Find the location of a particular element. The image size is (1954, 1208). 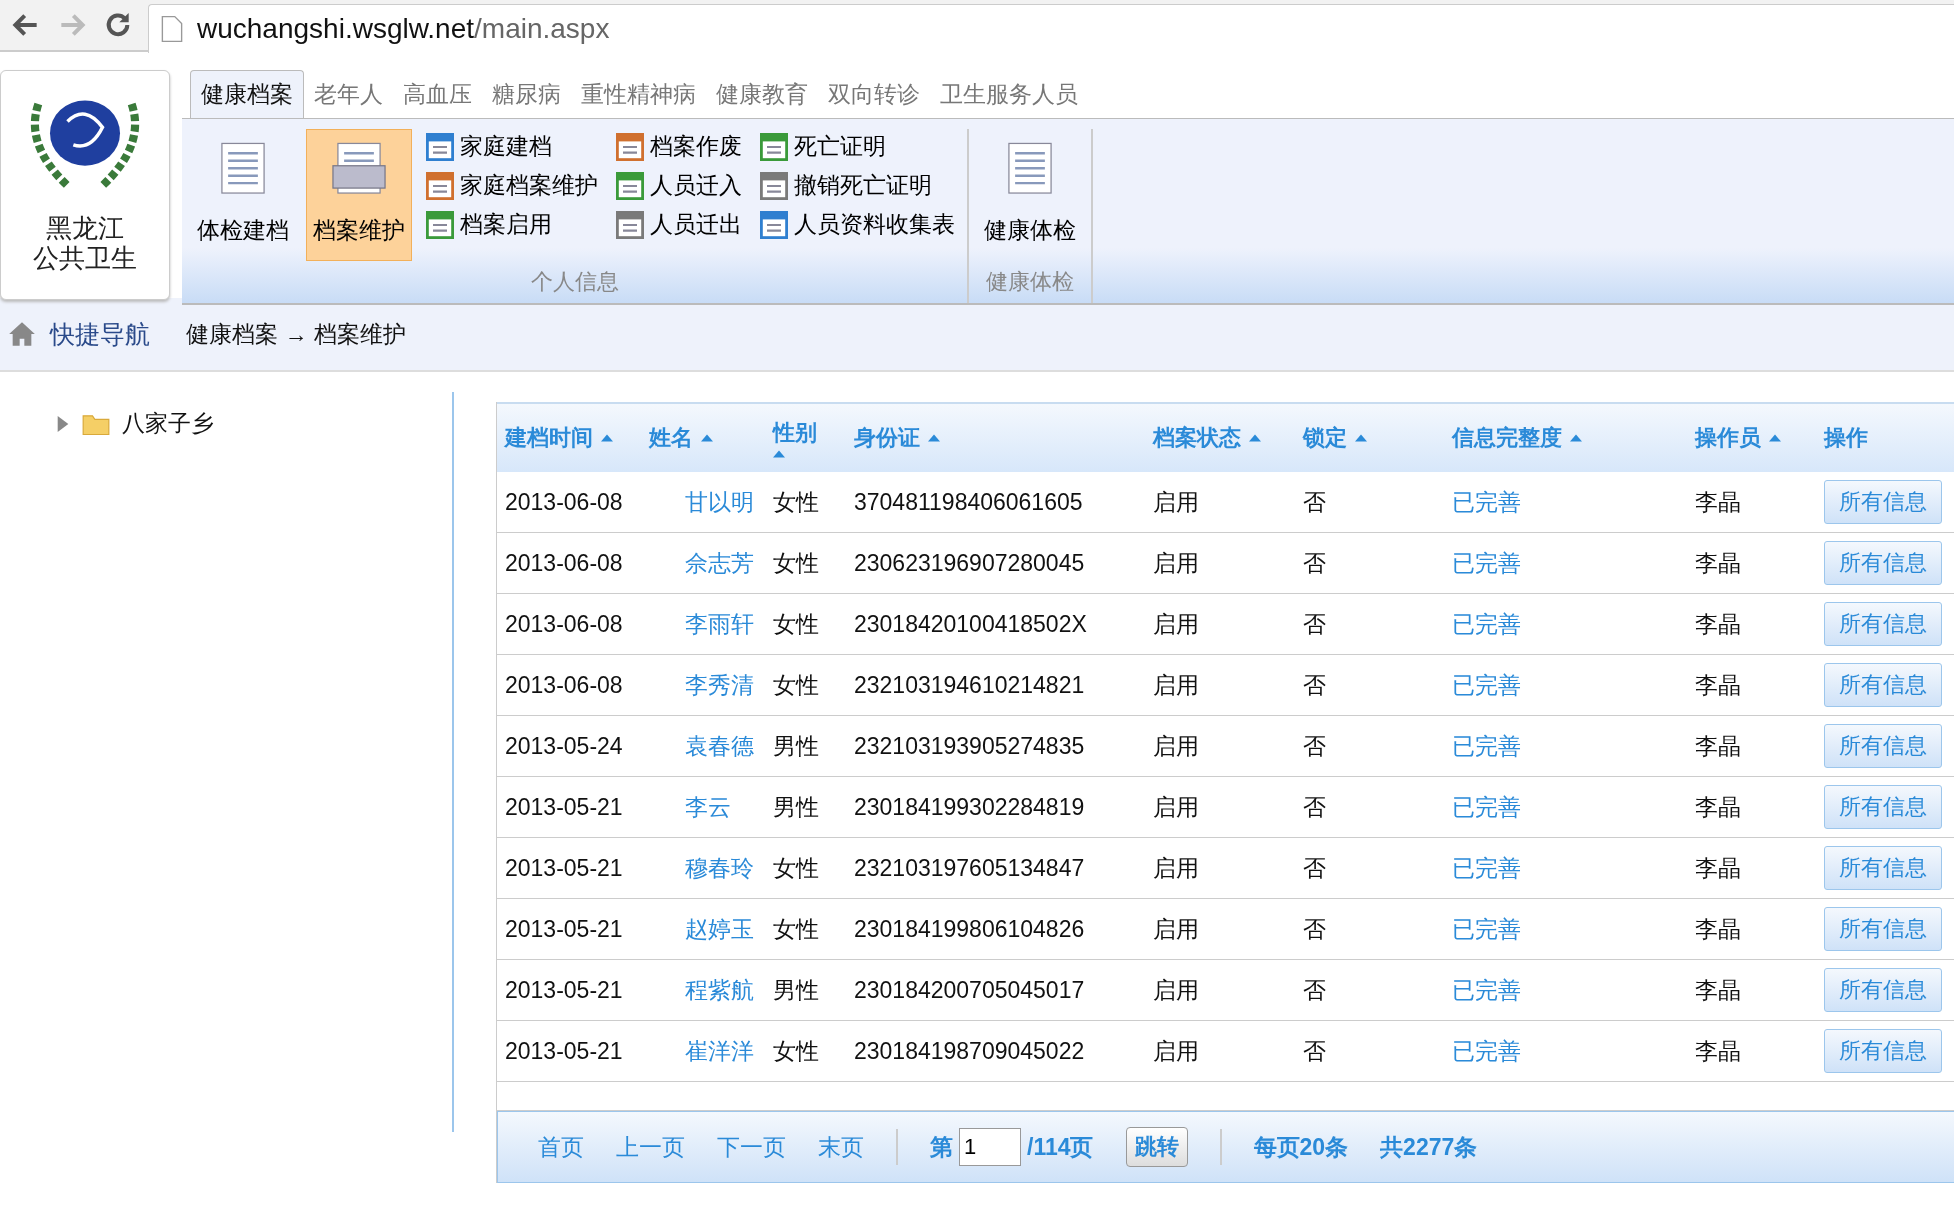

table-cell: 2013-06-08 is located at coordinates (564, 685).